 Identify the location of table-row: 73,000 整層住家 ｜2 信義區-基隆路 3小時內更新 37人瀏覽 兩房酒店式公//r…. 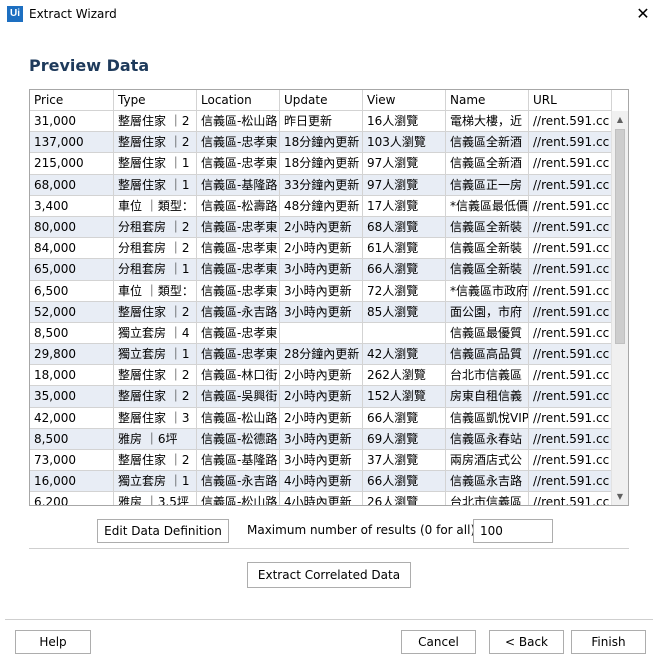
(321, 461).